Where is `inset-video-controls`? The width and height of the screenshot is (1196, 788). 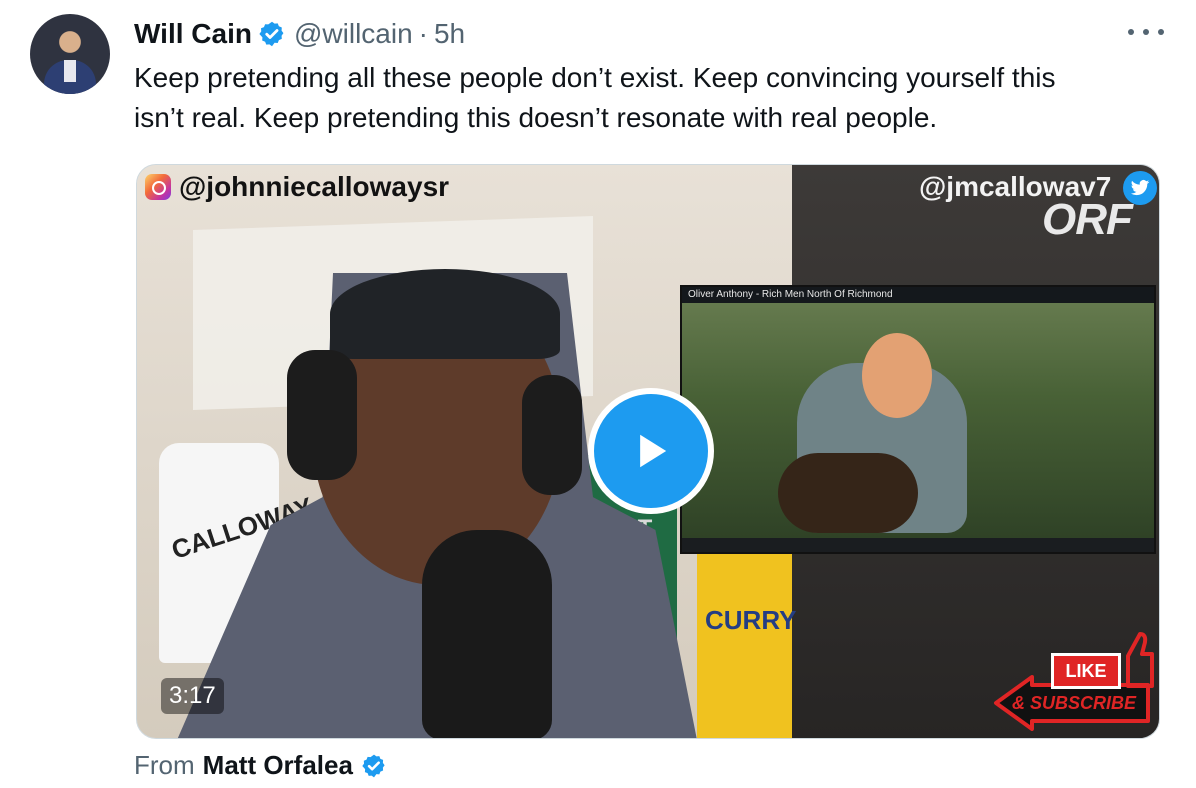 inset-video-controls is located at coordinates (918, 545).